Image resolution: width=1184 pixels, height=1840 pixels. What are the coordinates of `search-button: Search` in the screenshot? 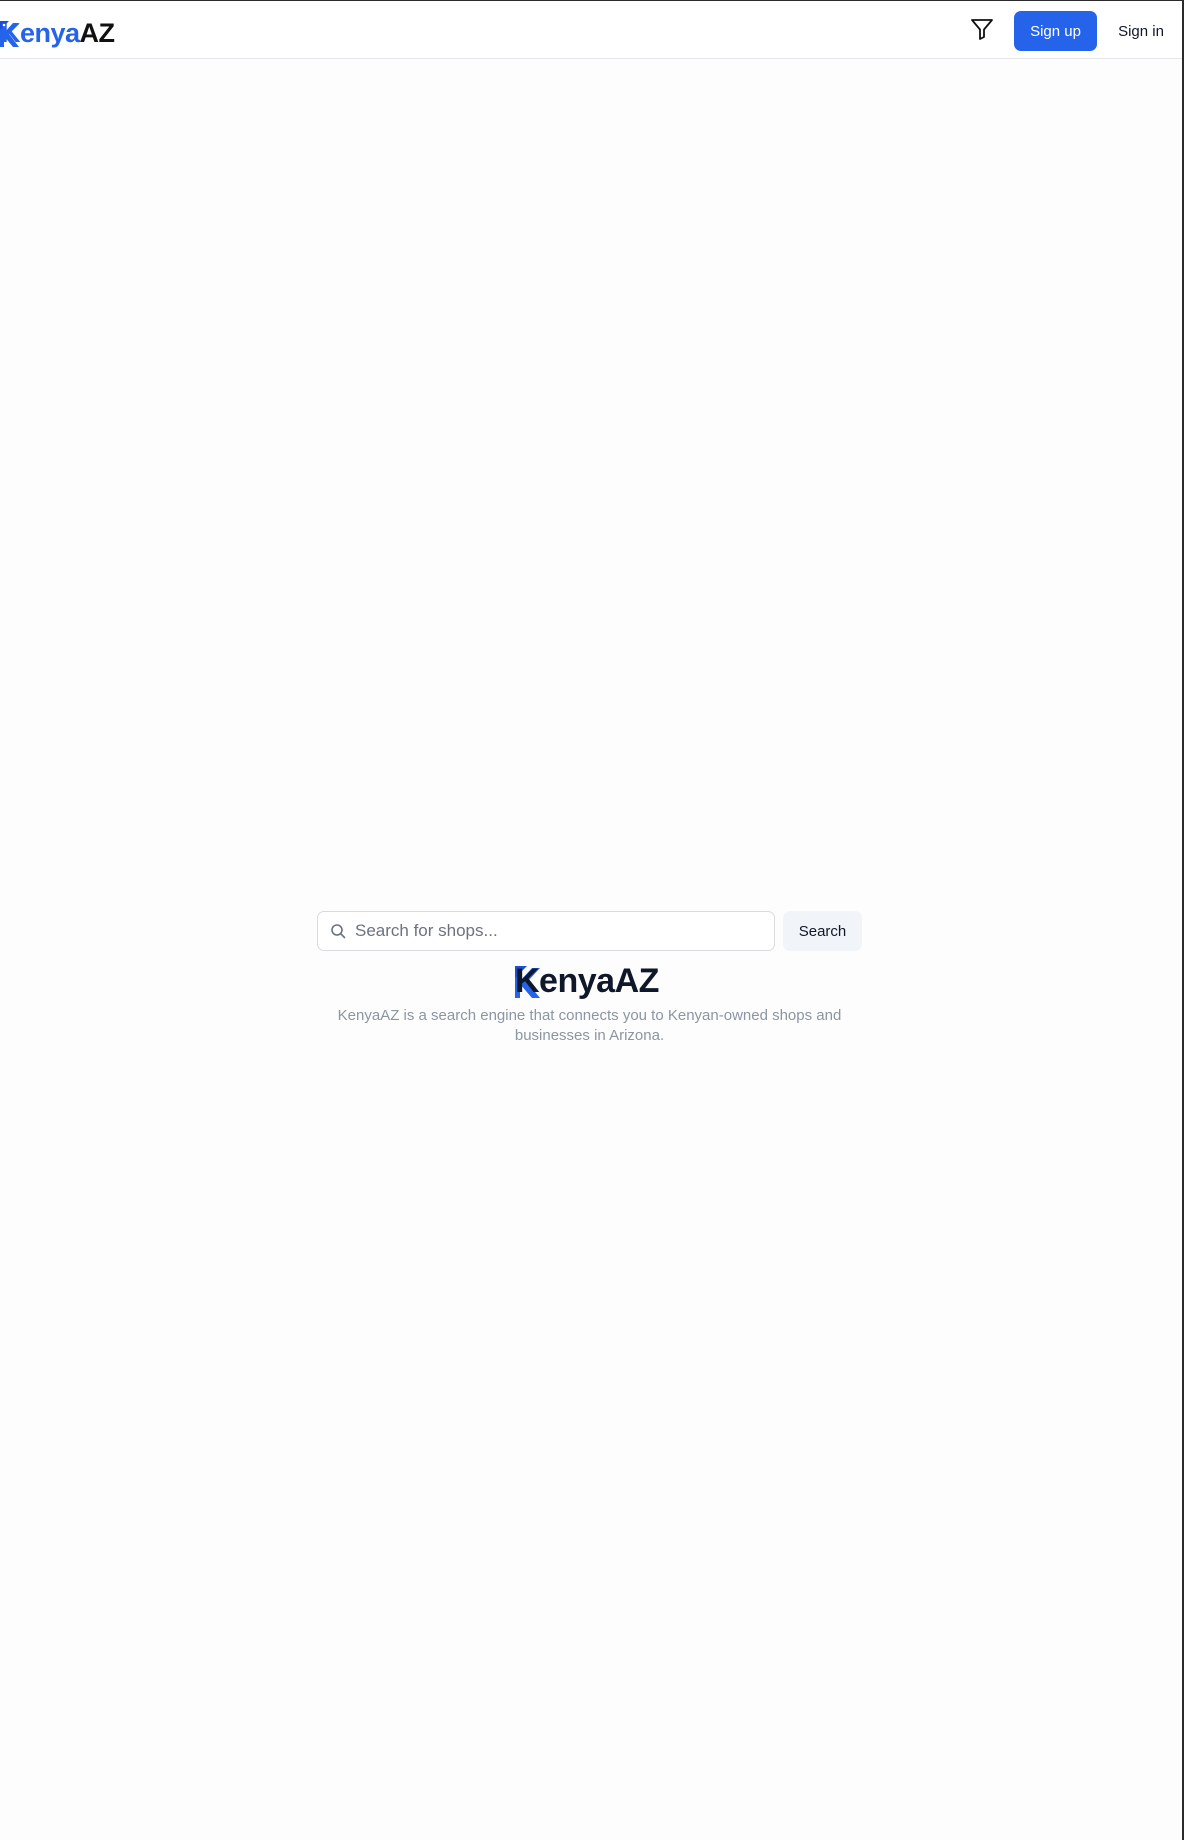 It's located at (822, 931).